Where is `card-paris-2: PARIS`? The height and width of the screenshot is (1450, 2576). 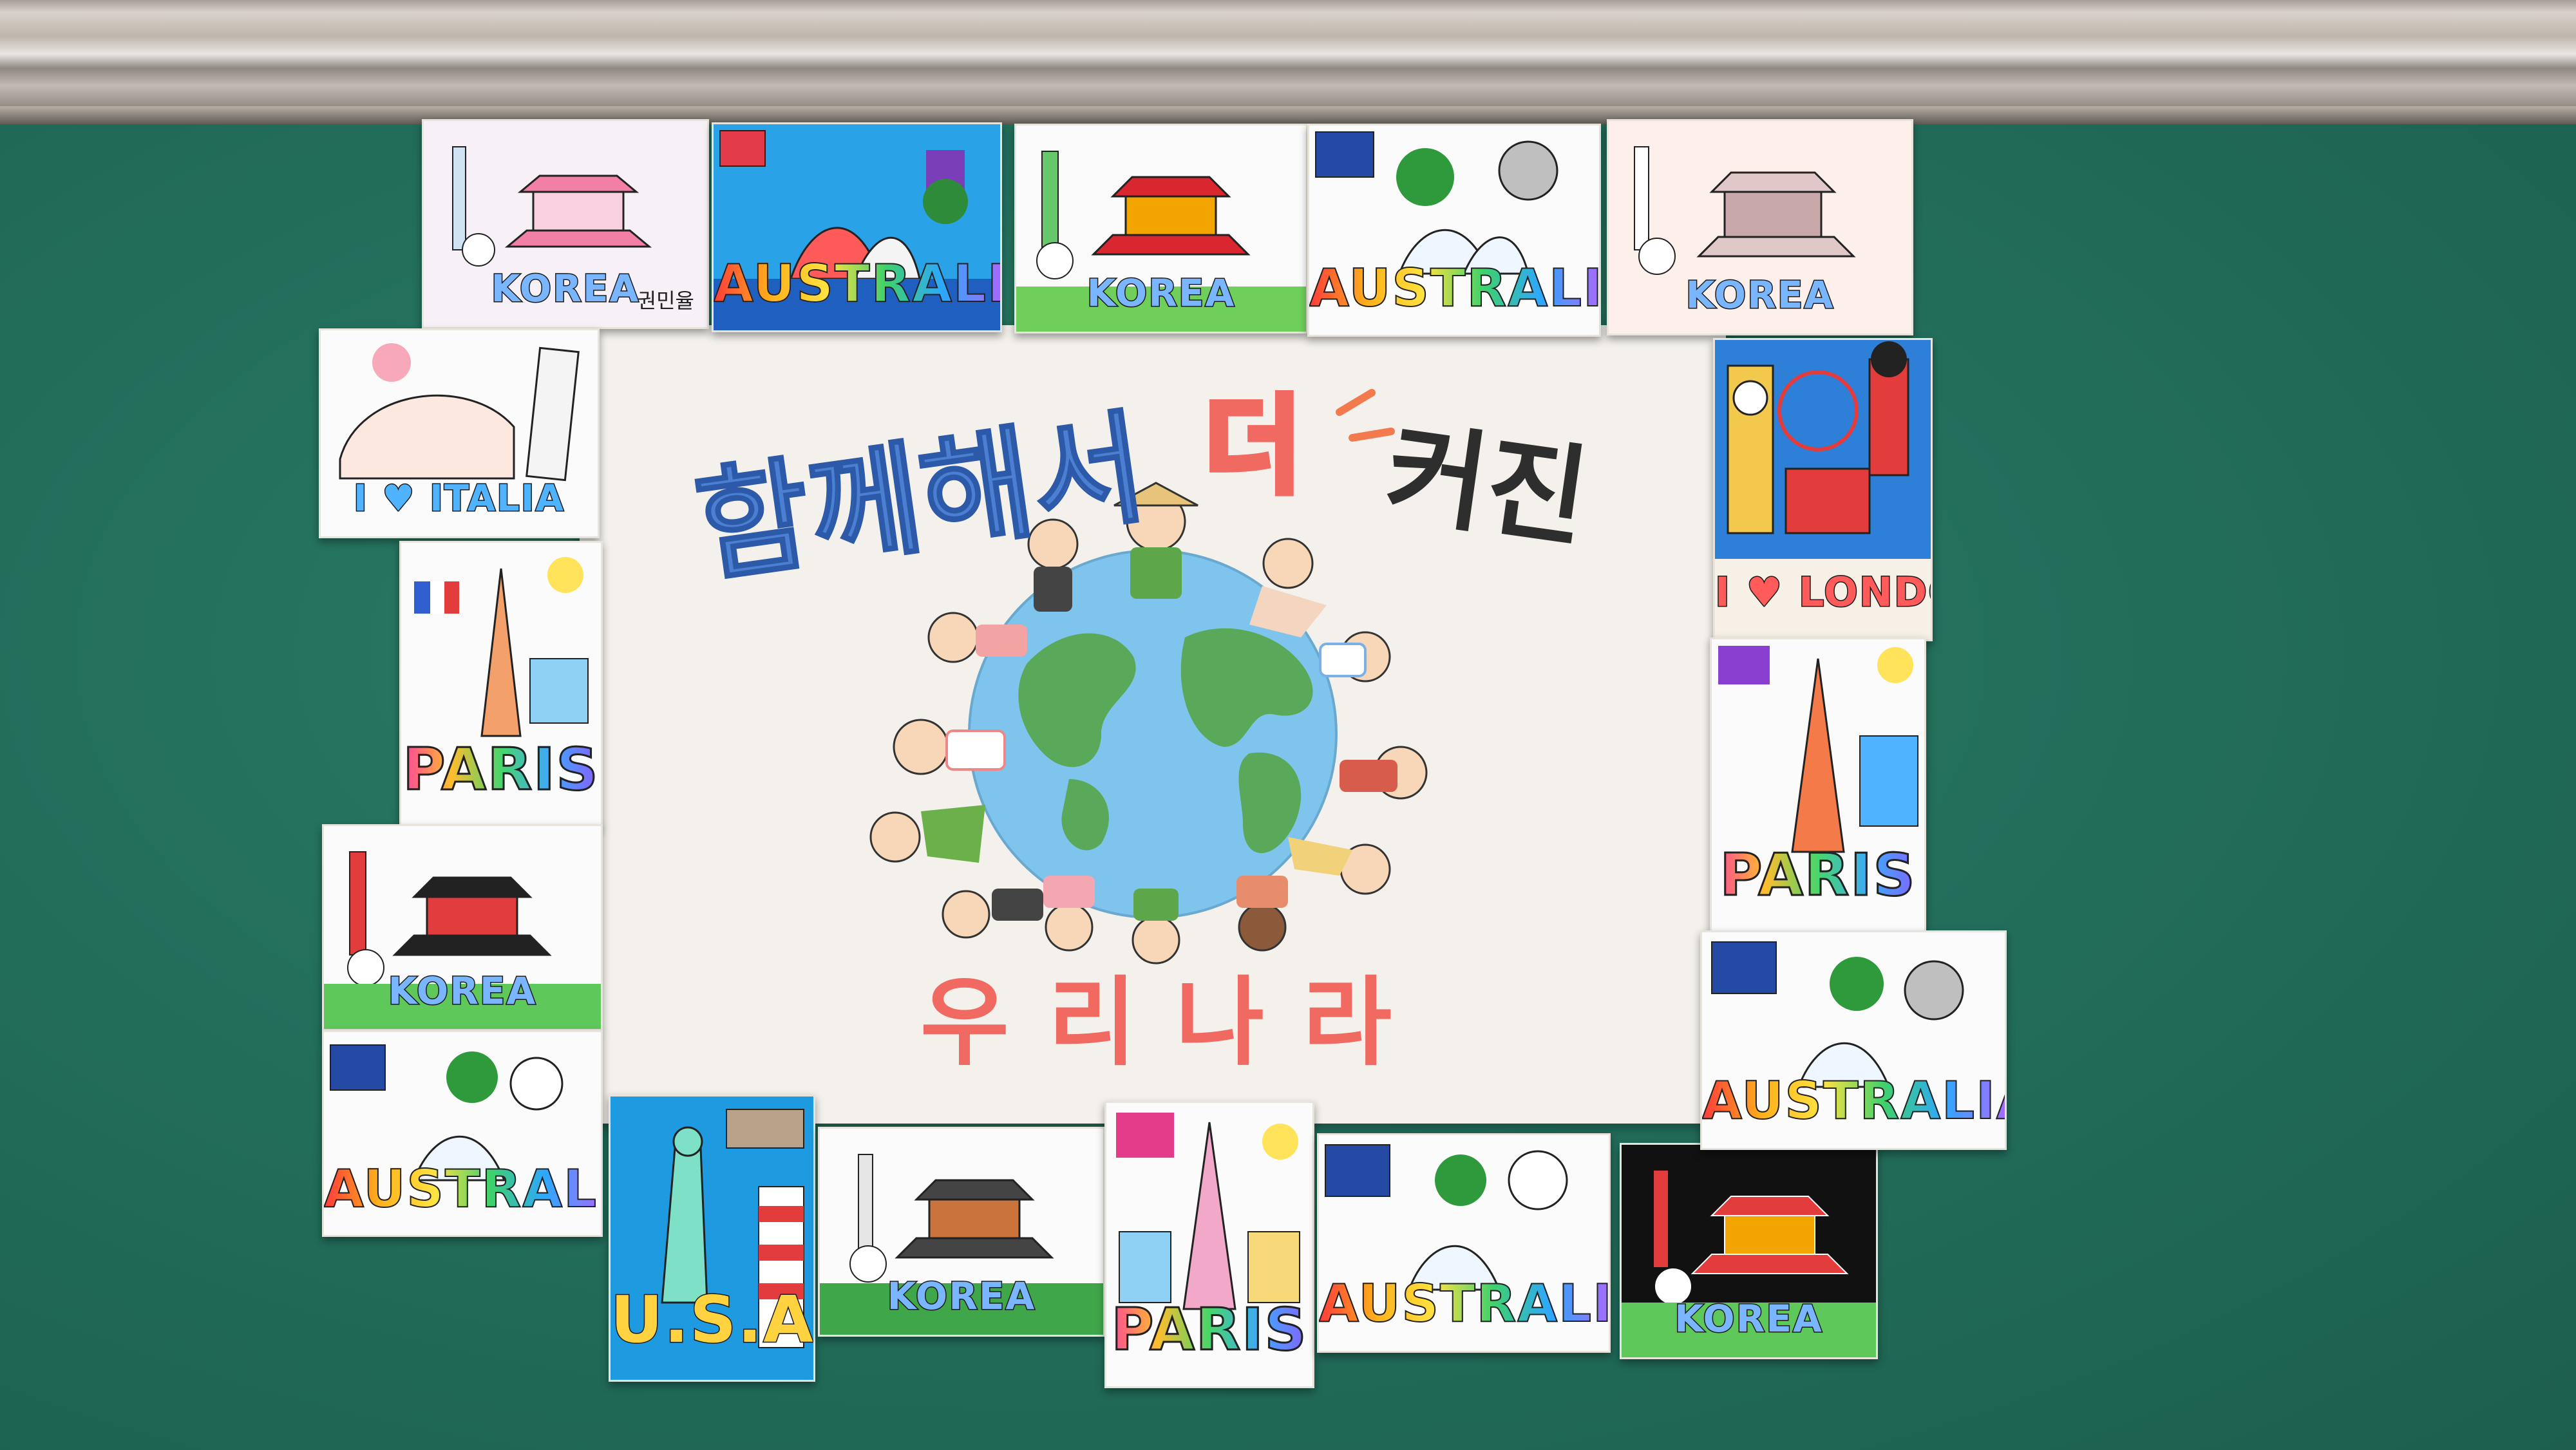 card-paris-2: PARIS is located at coordinates (1209, 1244).